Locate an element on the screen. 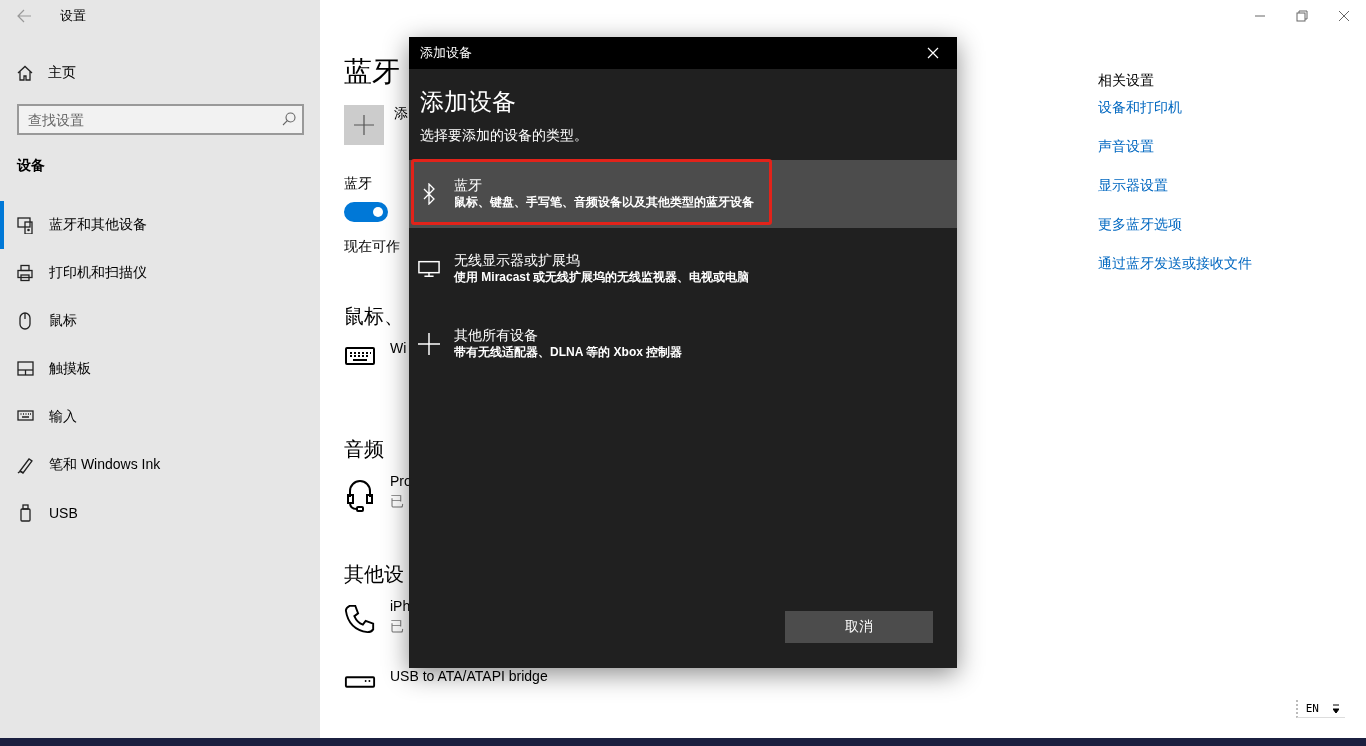 This screenshot has height=746, width=1366. home-link: 主页 is located at coordinates (62, 73).